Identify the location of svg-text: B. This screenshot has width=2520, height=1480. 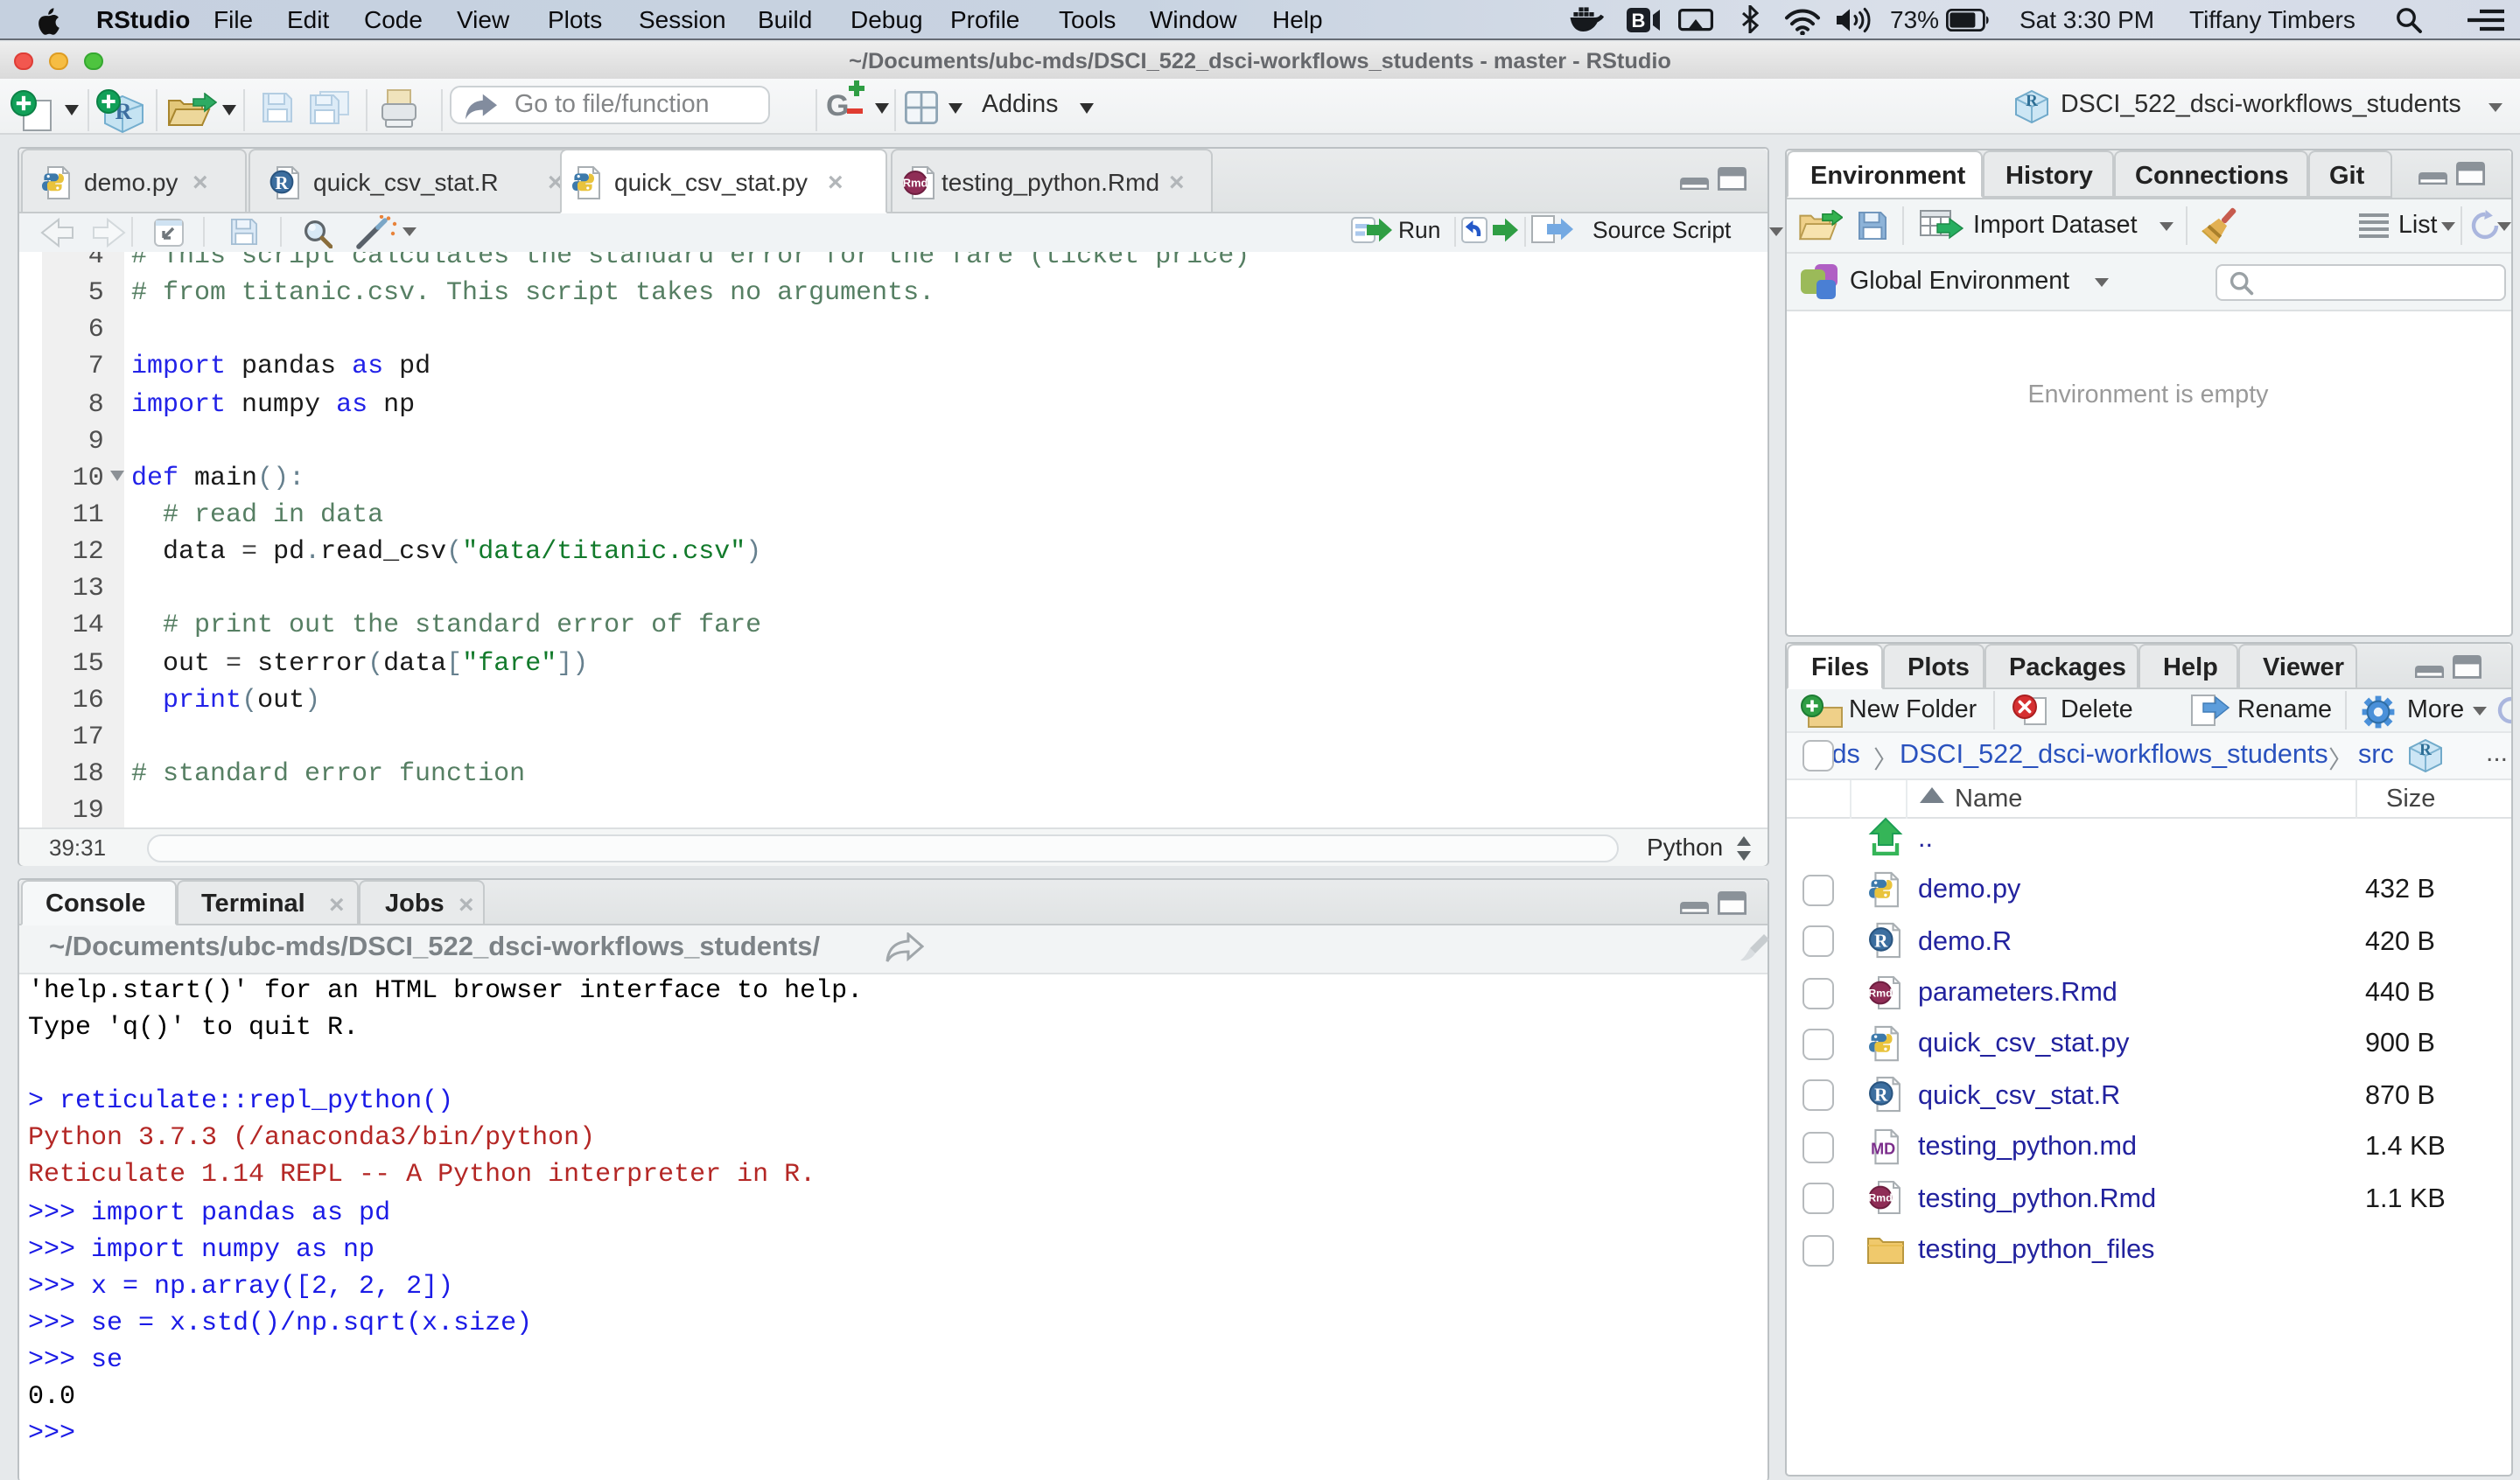
(1638, 20).